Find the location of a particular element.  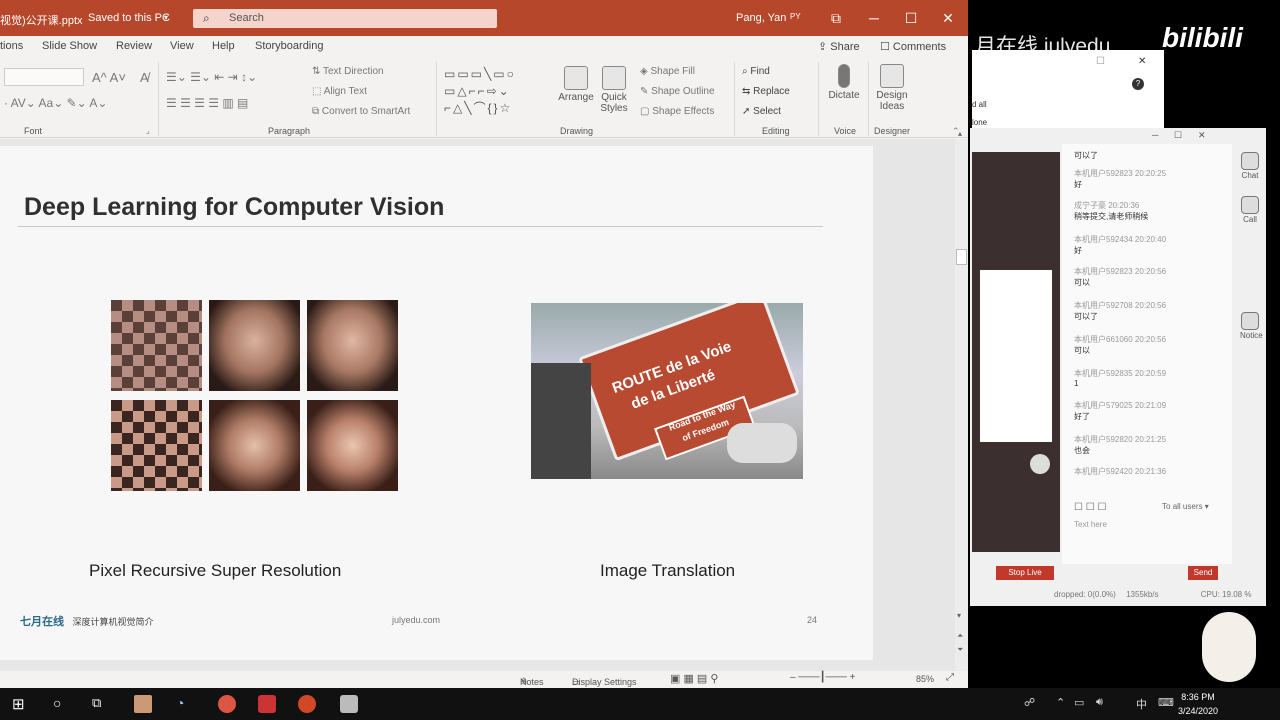

fit-to-window-icon: ⤢ is located at coordinates (950, 677).